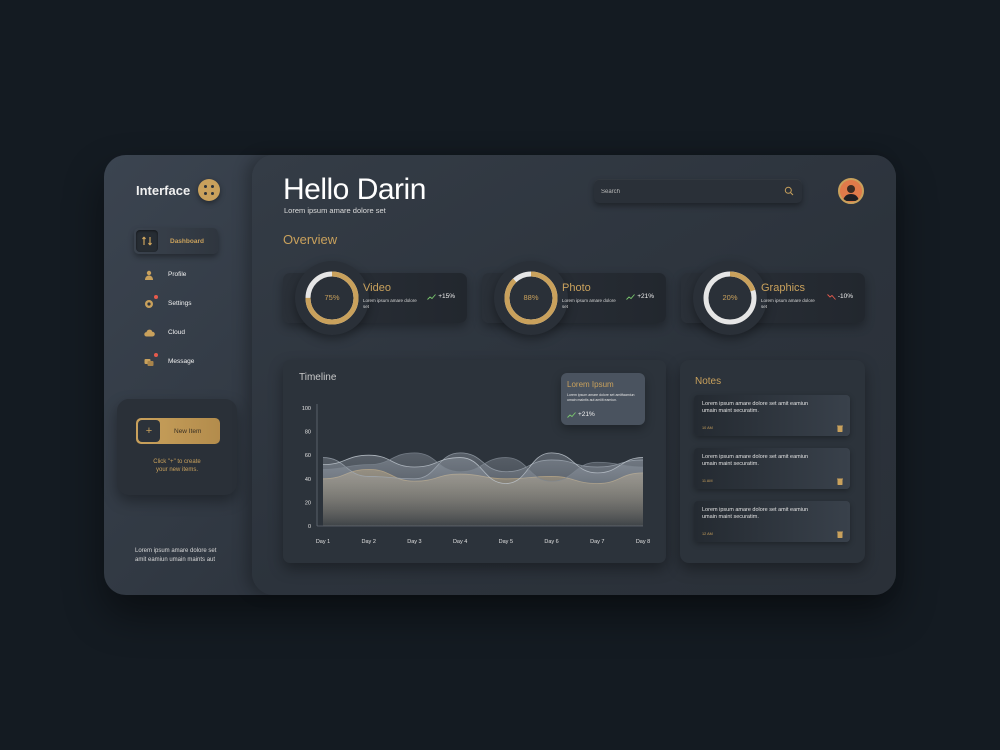 This screenshot has width=1000, height=750. What do you see at coordinates (308, 456) in the screenshot?
I see `y-tick-label: 60` at bounding box center [308, 456].